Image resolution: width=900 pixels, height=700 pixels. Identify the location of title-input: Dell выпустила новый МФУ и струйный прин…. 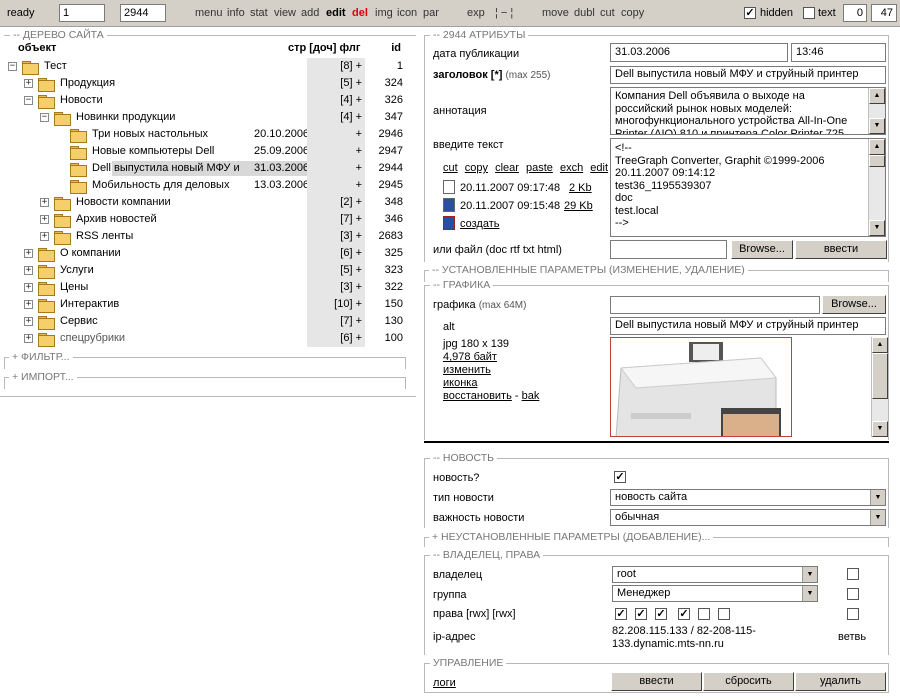
(748, 75).